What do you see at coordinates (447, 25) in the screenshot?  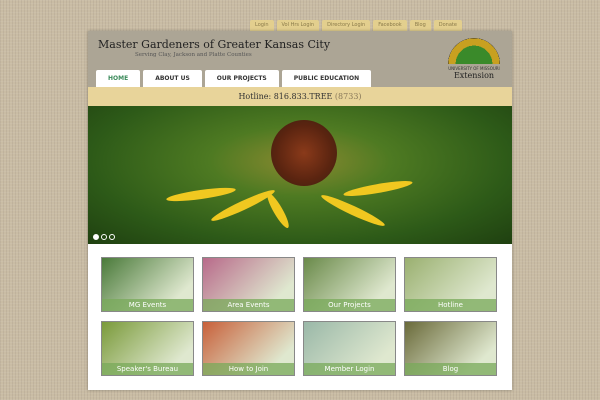 I see `donate-link: Donate` at bounding box center [447, 25].